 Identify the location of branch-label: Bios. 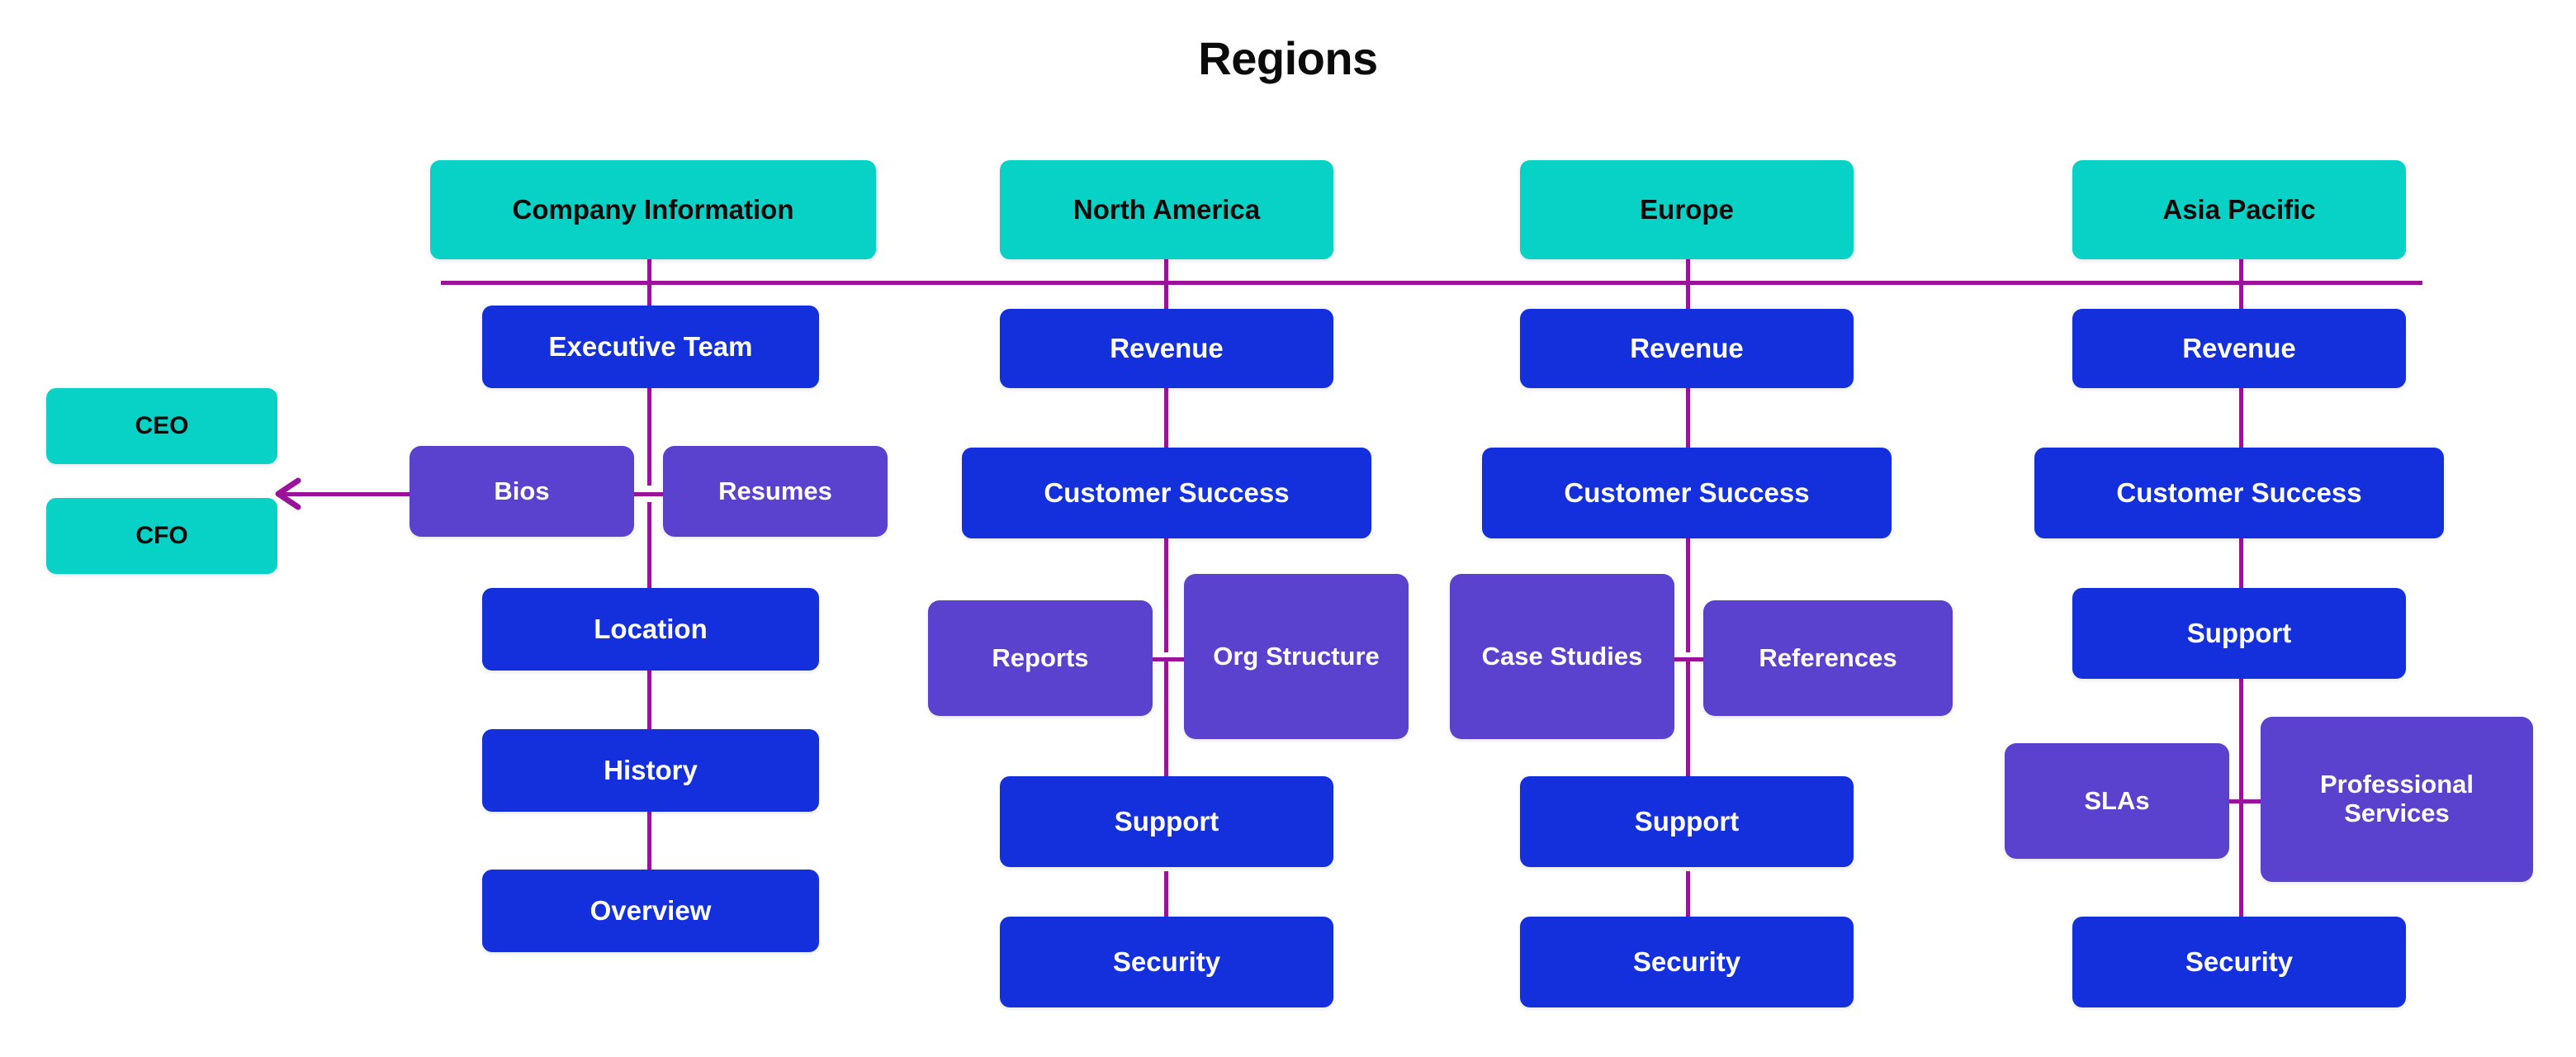
(522, 490).